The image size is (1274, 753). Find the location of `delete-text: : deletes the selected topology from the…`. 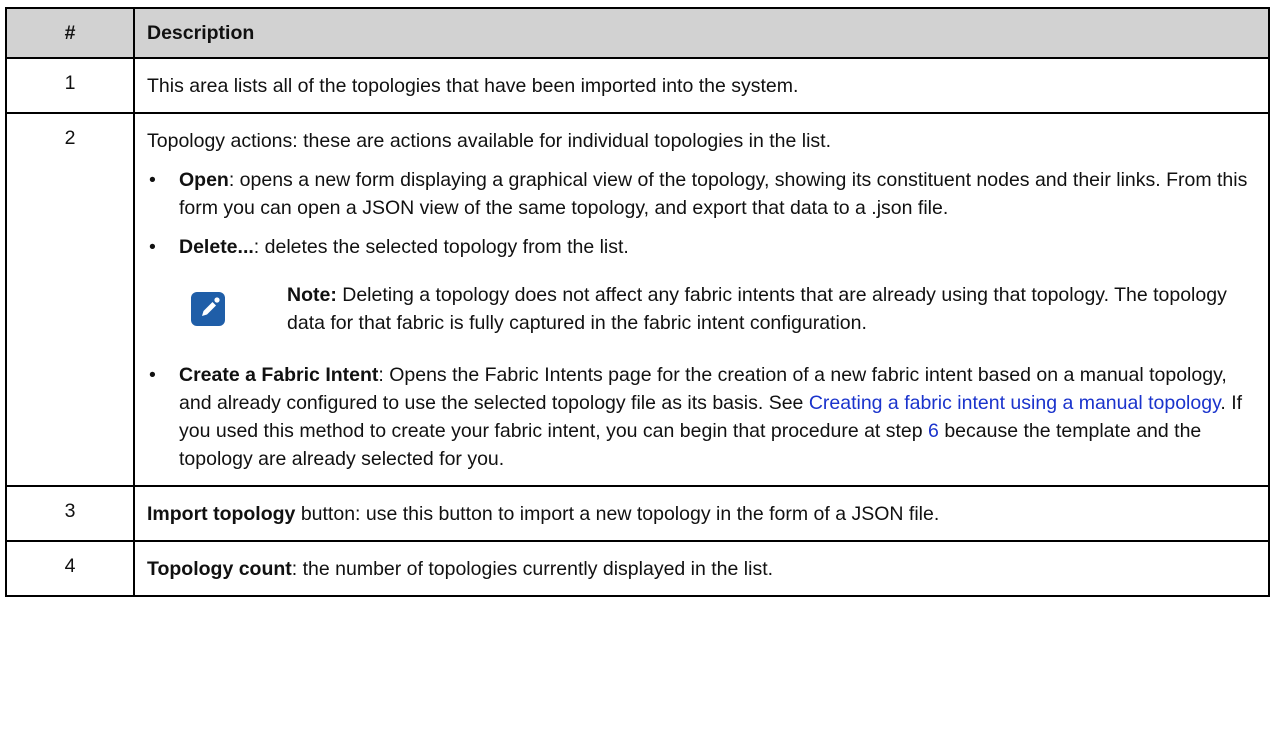

delete-text: : deletes the selected topology from the… is located at coordinates (441, 247).